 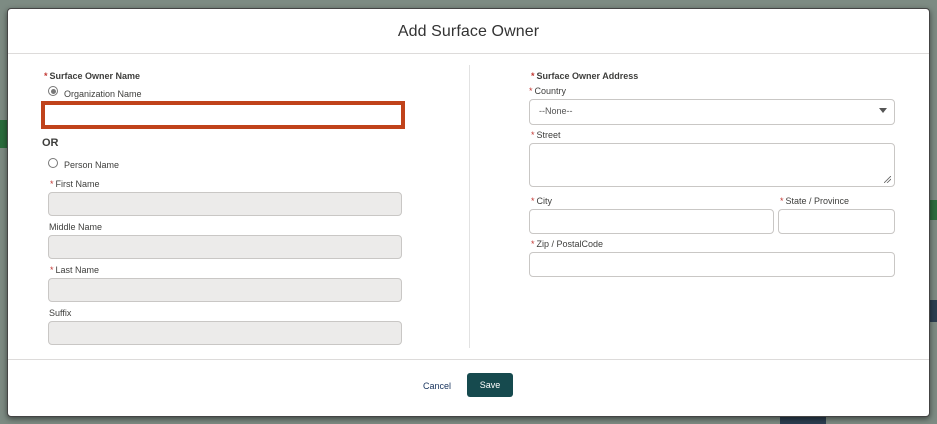 I want to click on surface-owner-address-text: Surface Owner Address, so click(x=587, y=76).